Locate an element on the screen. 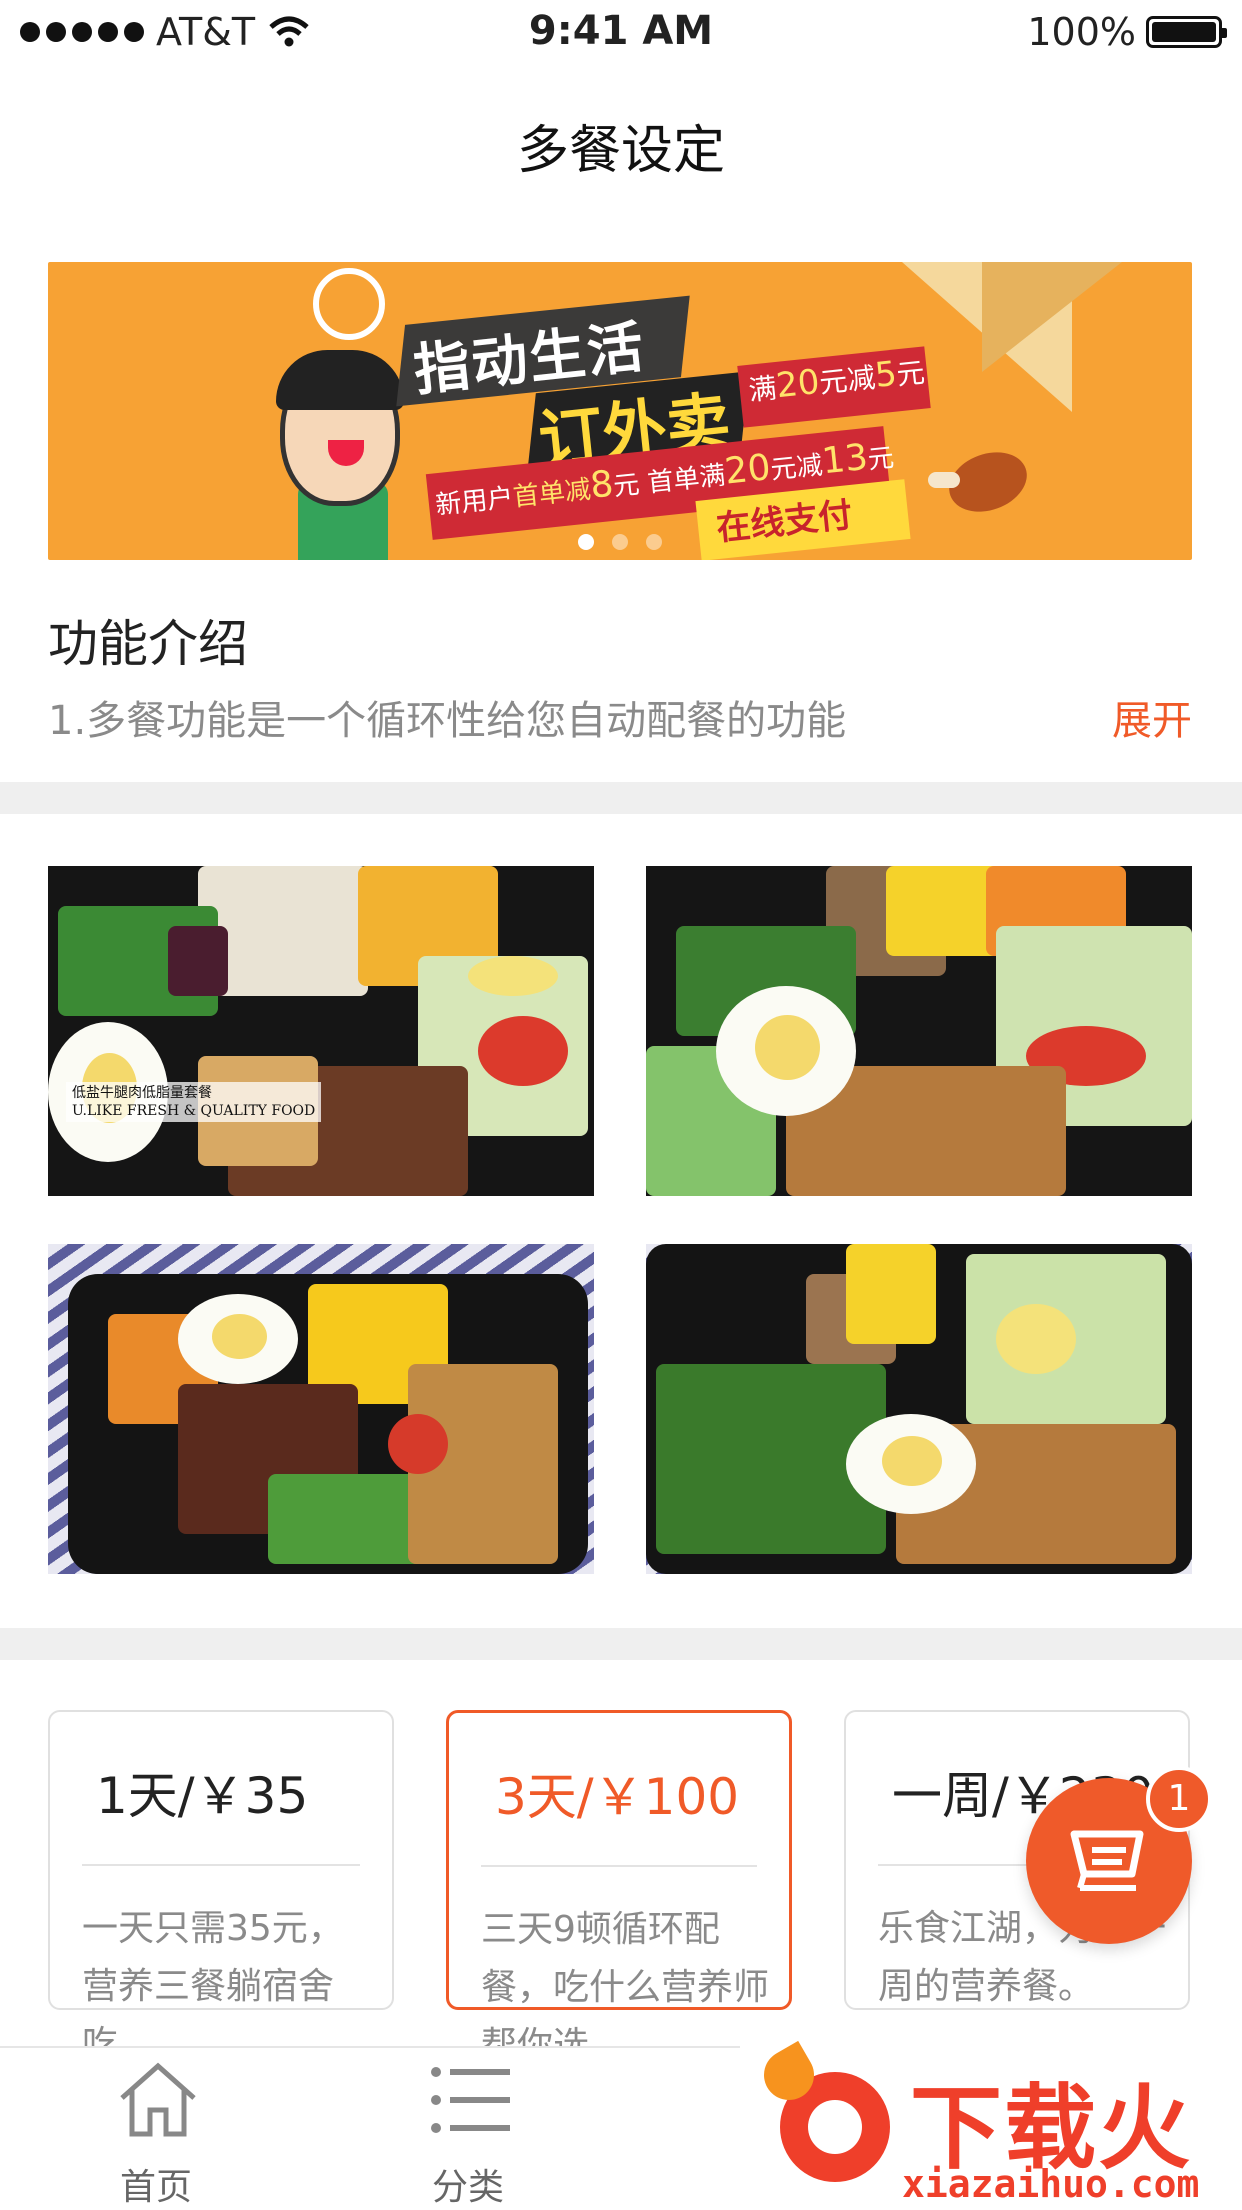 The width and height of the screenshot is (1242, 2210). page-title: 多餐设定 is located at coordinates (620, 151).